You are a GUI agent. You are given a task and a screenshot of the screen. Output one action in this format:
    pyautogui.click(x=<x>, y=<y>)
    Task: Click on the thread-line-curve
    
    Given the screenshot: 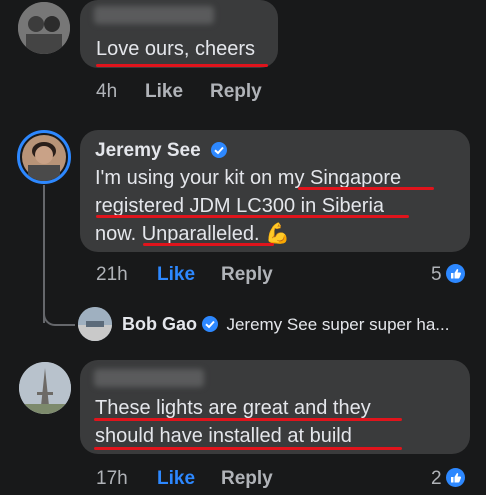 What is the action you would take?
    pyautogui.click(x=59, y=318)
    